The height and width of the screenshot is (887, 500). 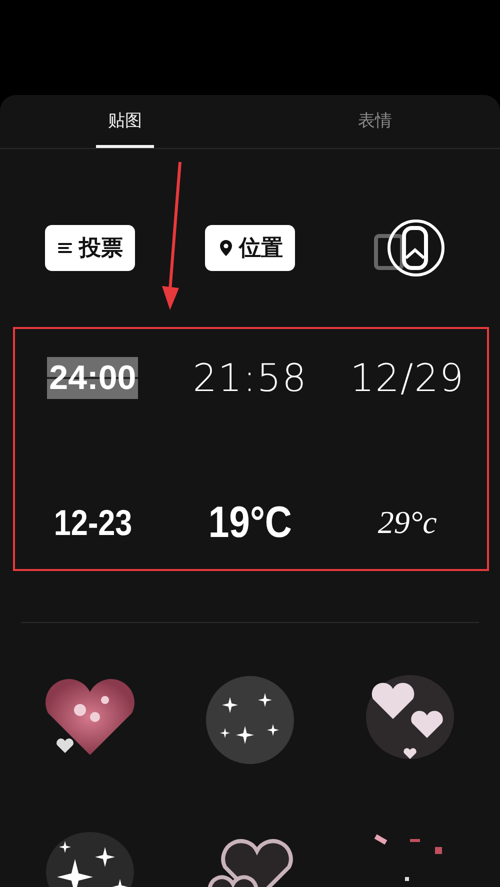 I want to click on text-sticker: 24:00, so click(x=92, y=377).